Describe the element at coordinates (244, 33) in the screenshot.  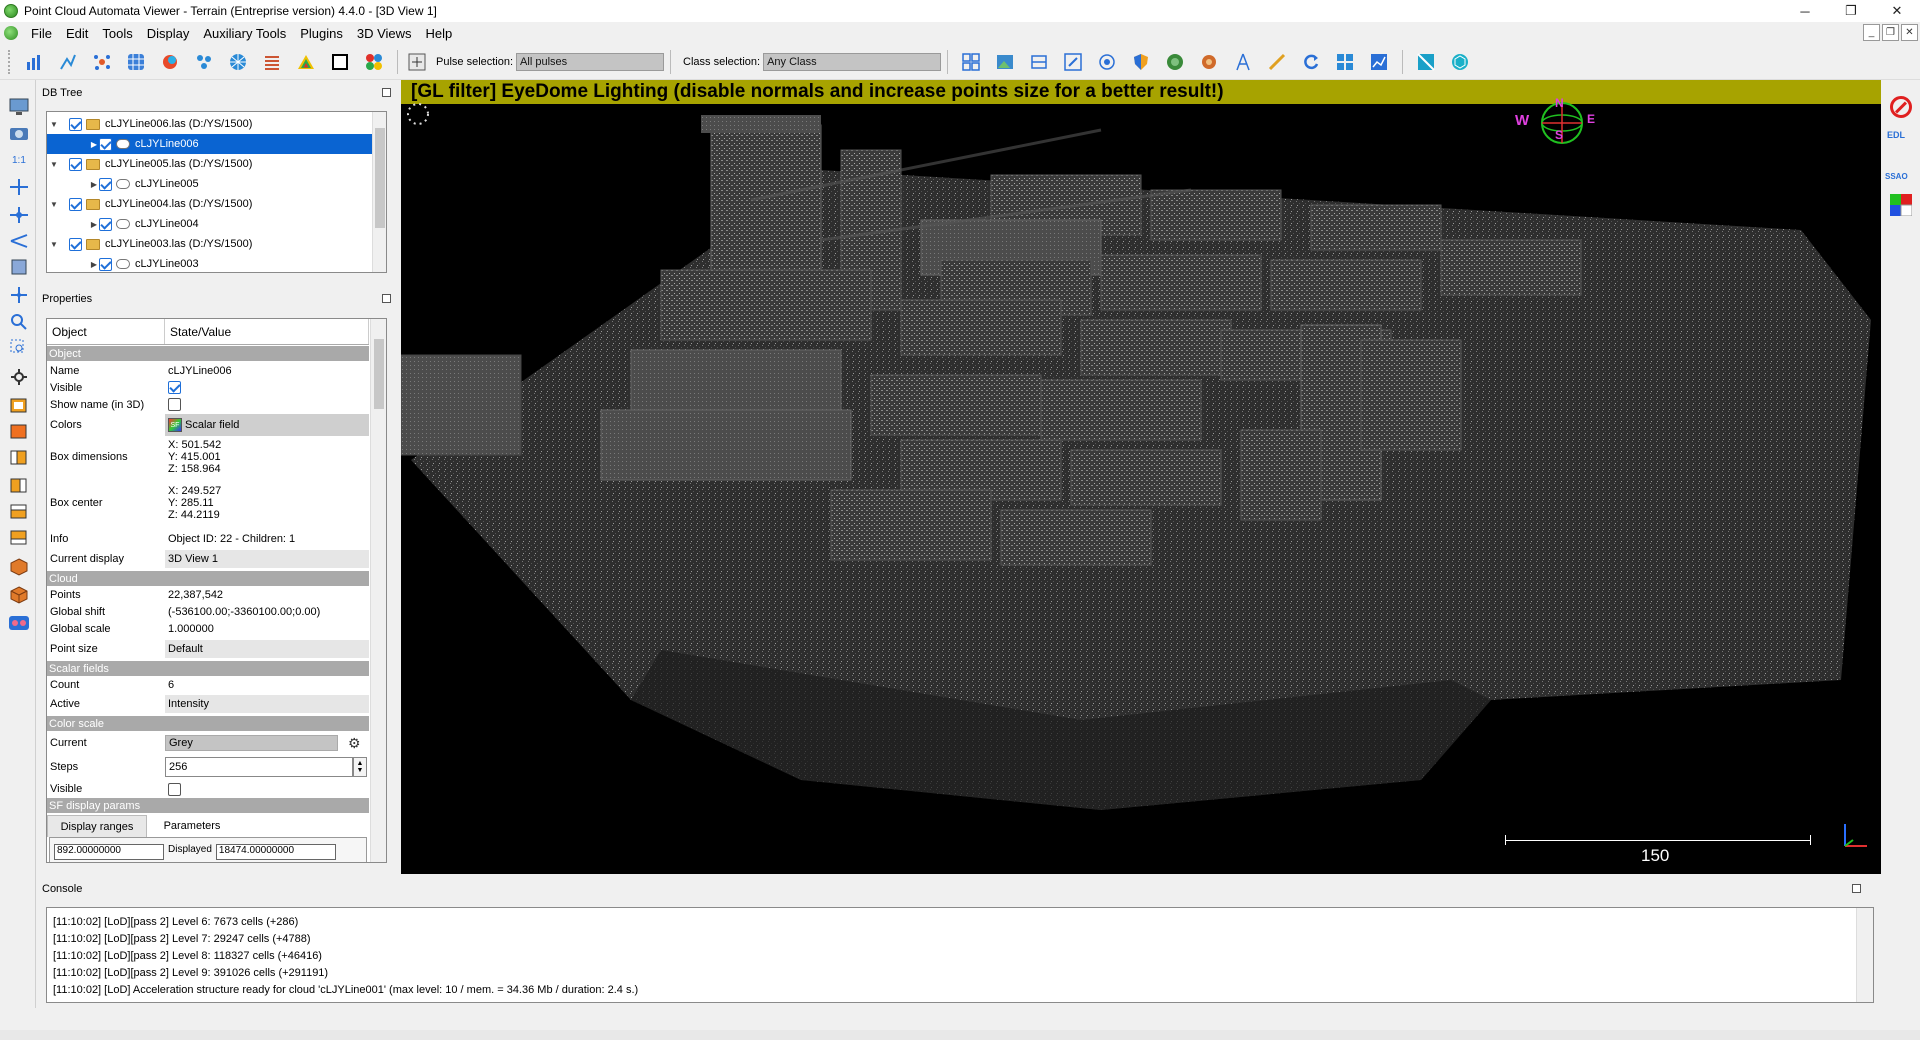
I see `menu-auxiliary-tools: Auxiliary Tools` at that location.